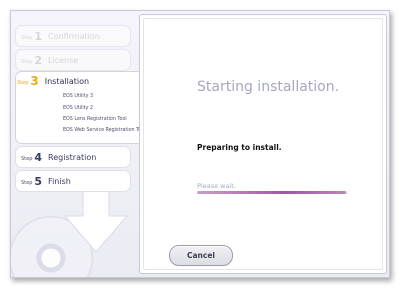  I want to click on wait-text: Please wait., so click(216, 186).